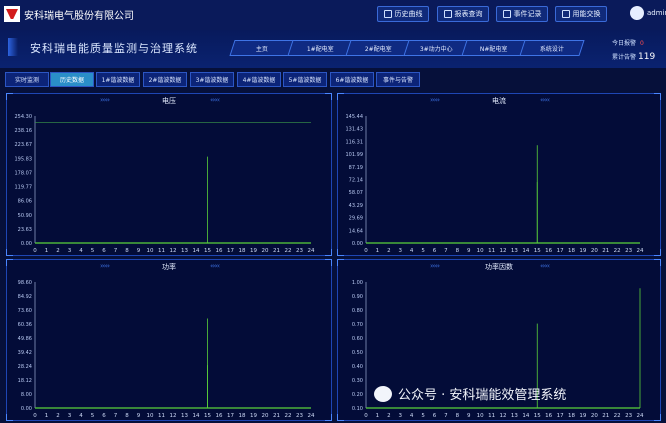 The image size is (666, 423). Describe the element at coordinates (47, 416) in the screenshot. I see `x-tick-label: 1` at that location.